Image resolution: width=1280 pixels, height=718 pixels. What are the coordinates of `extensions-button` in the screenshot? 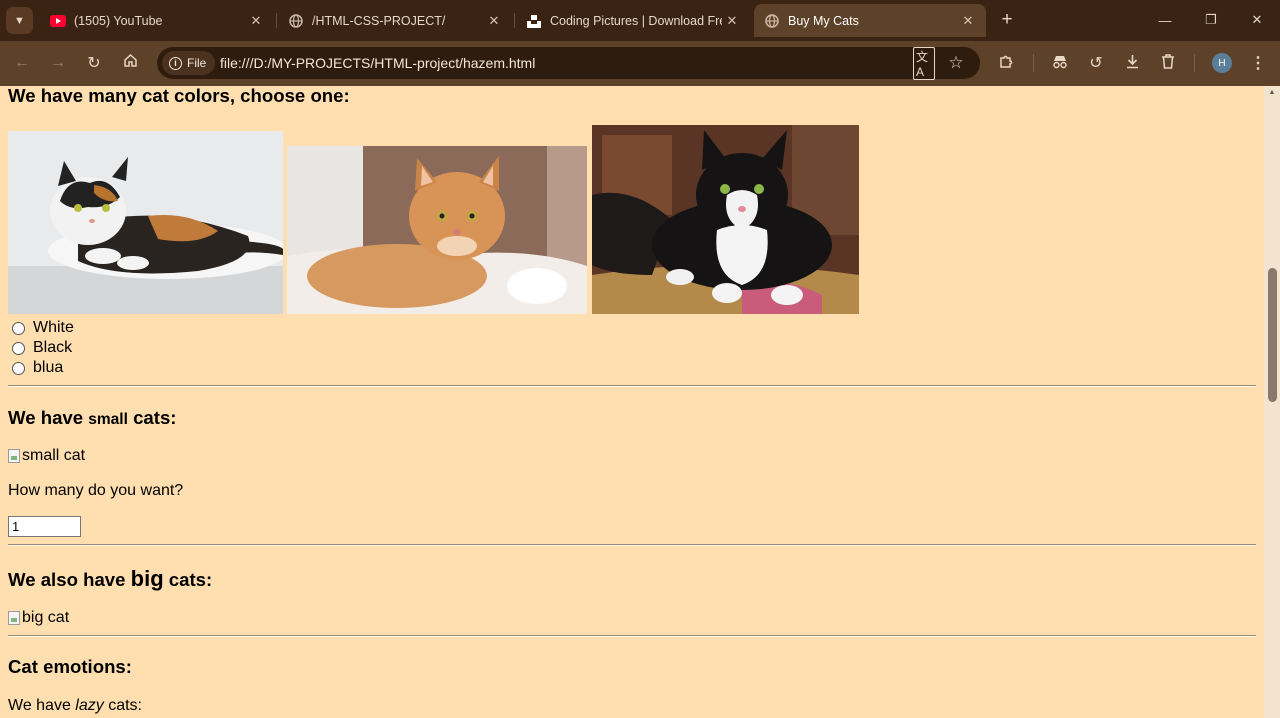 It's located at (1006, 63).